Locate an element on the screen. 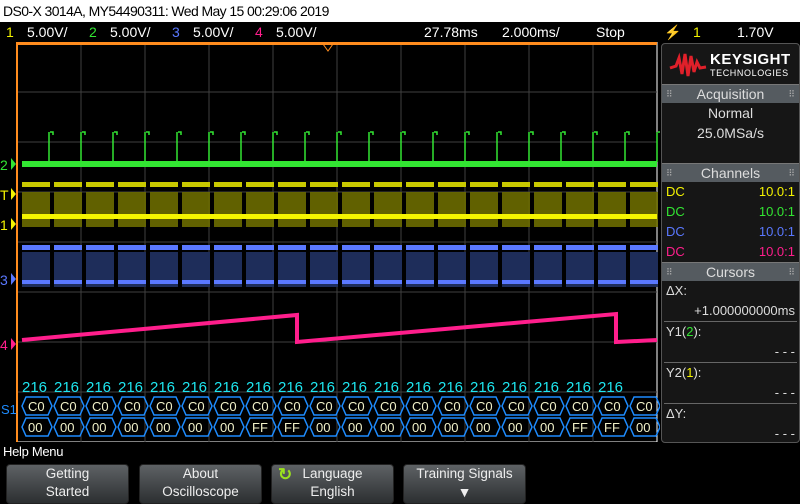 Image resolution: width=800 pixels, height=504 pixels. cursors-header: Cursors is located at coordinates (730, 271).